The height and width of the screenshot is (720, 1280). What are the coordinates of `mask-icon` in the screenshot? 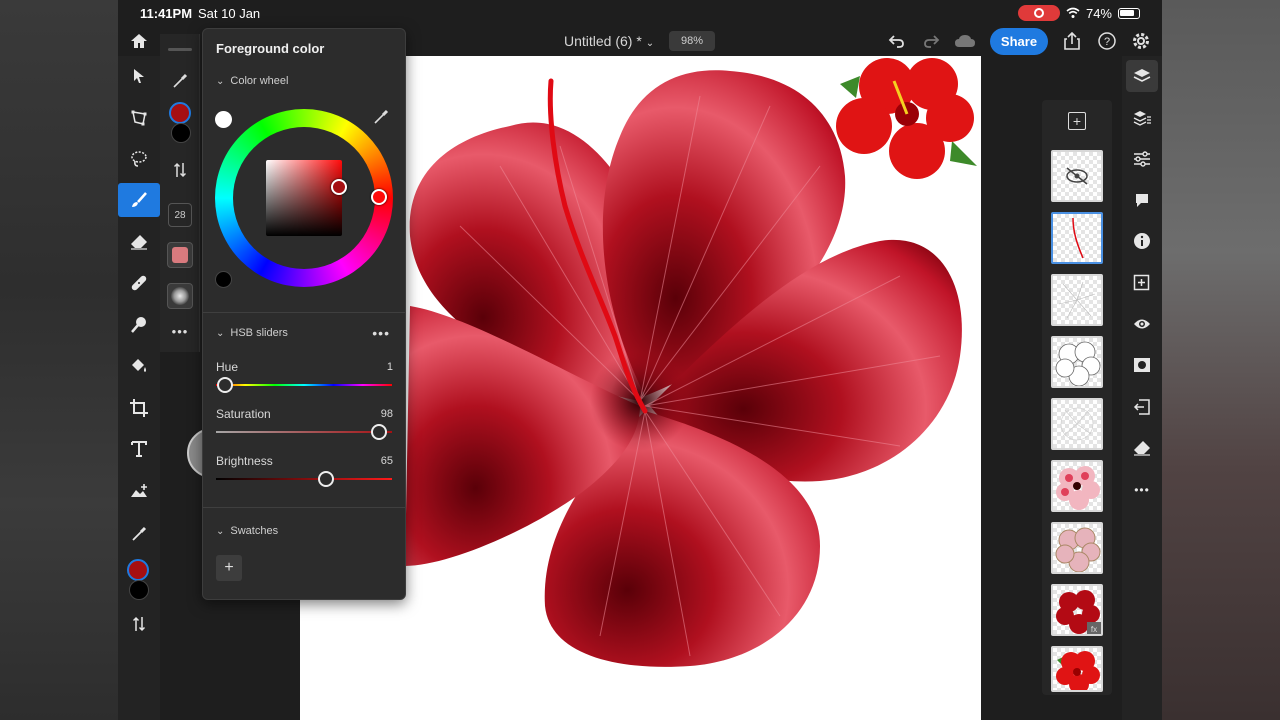 It's located at (1142, 365).